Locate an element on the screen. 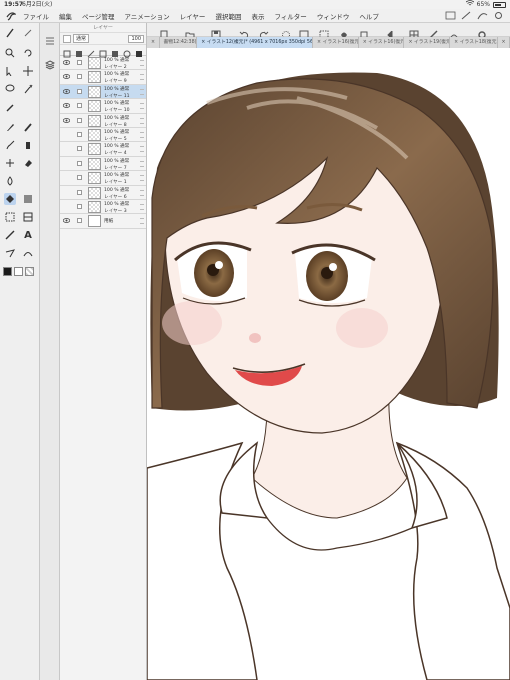 This screenshot has height=680, width=510. grid-icon is located at coordinates (414, 32).